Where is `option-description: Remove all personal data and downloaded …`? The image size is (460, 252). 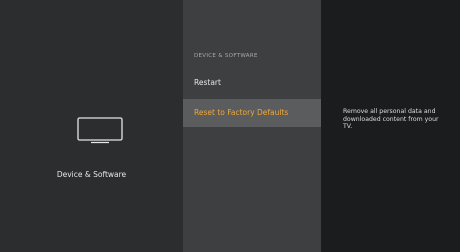
option-description: Remove all personal data and downloaded … is located at coordinates (391, 119).